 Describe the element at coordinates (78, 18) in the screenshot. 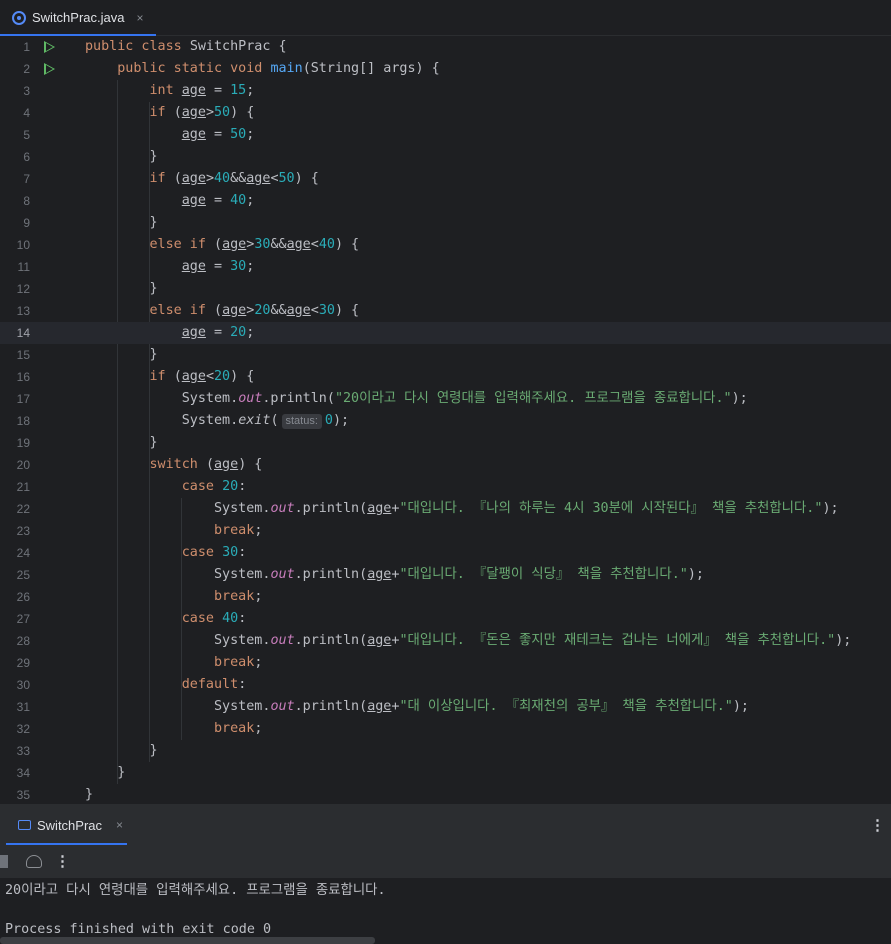

I see `tab-switchprac-java: SwitchPrac.java ×` at that location.